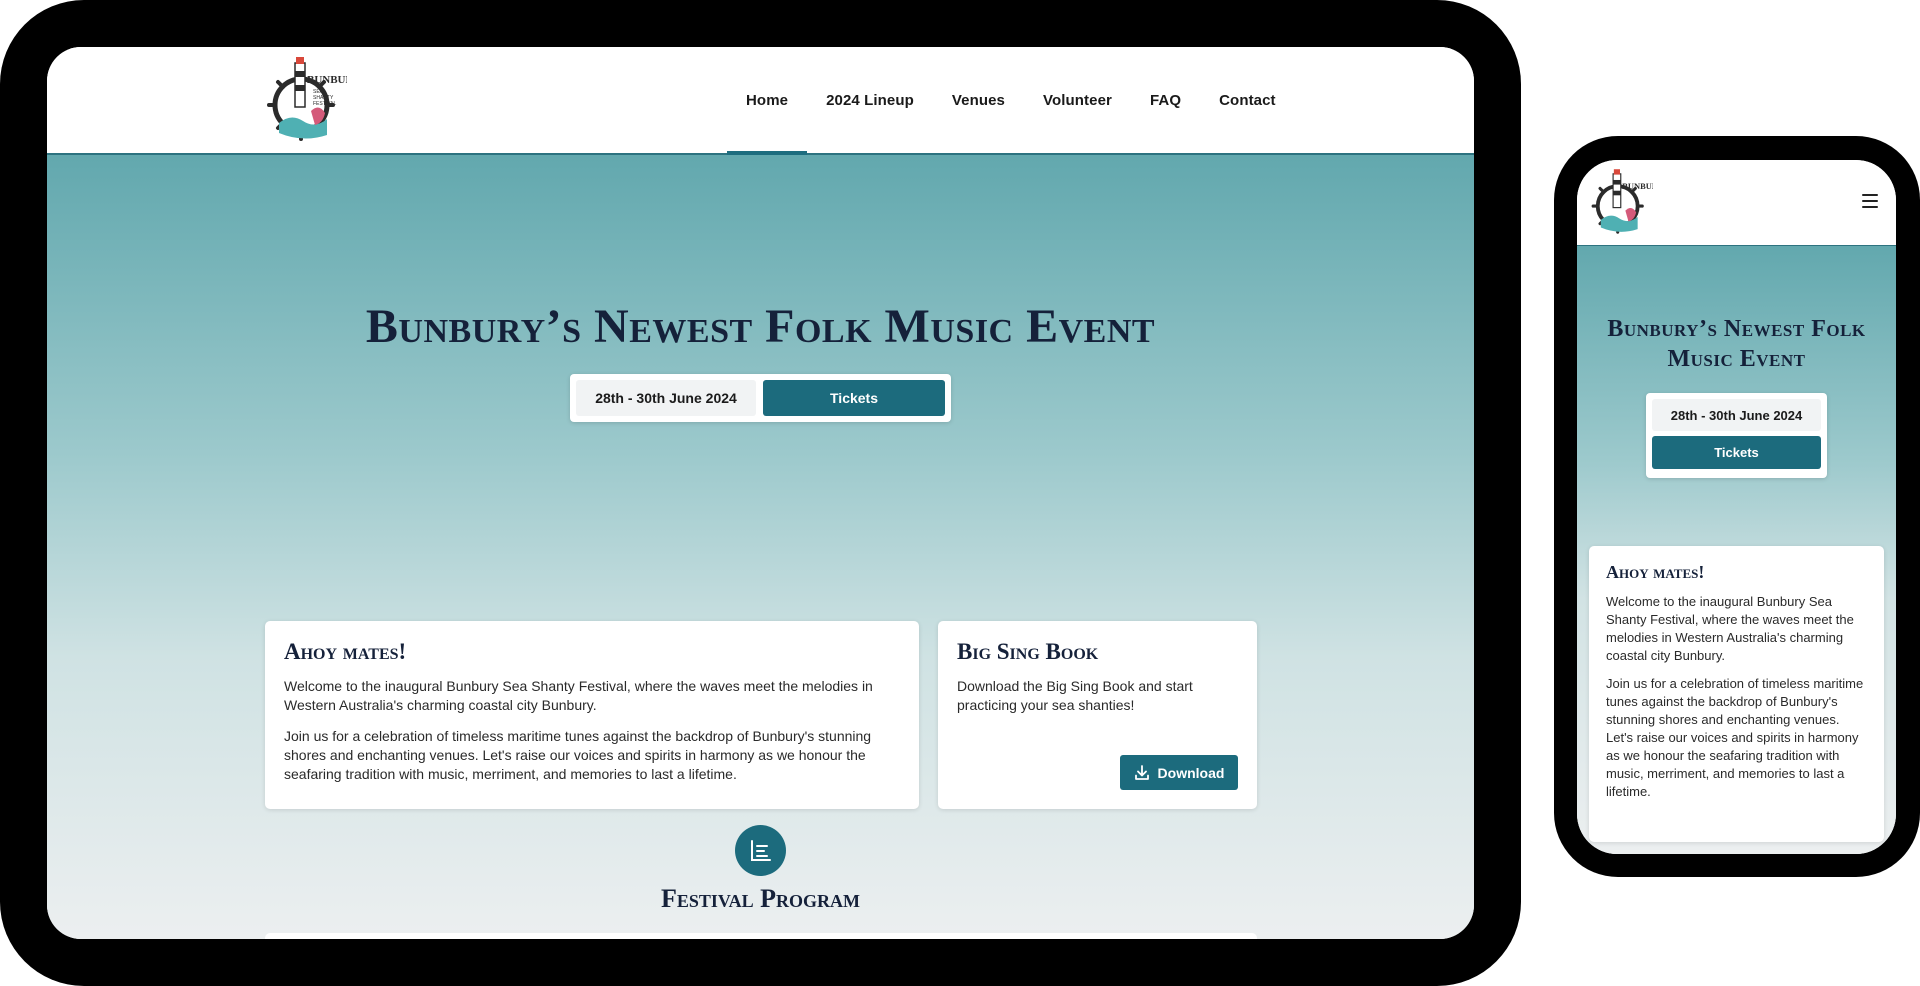 Image resolution: width=1920 pixels, height=986 pixels. Describe the element at coordinates (760, 898) in the screenshot. I see `festival-program-title: Festival Program` at that location.